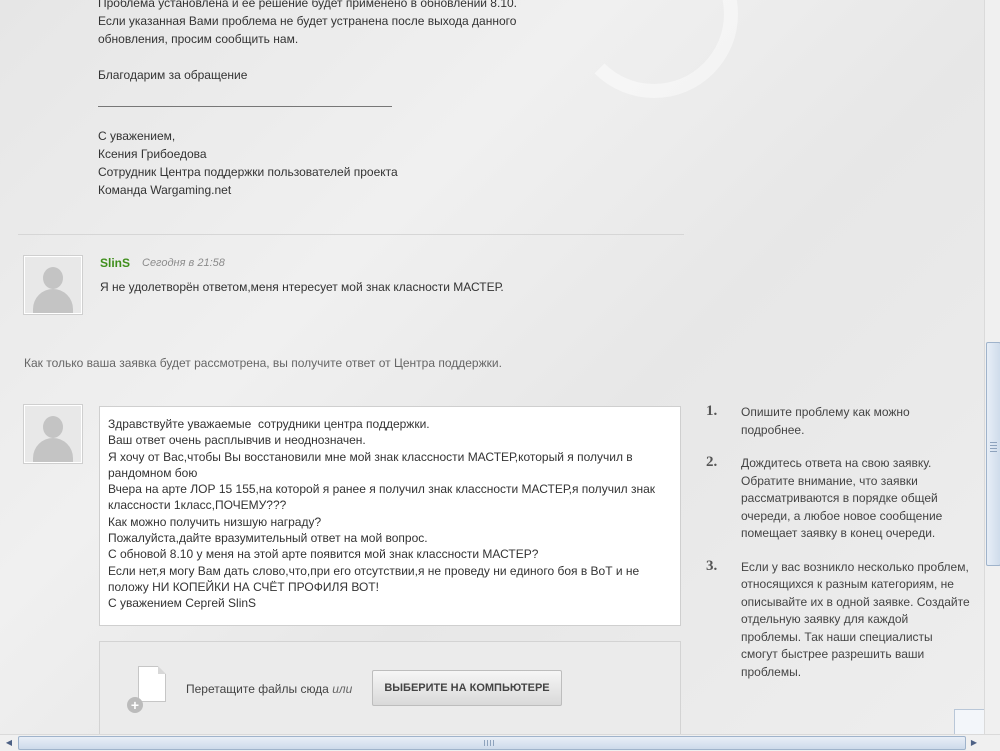 This screenshot has height=751, width=1000. Describe the element at coordinates (173, 75) in the screenshot. I see `message-thanks: Благодарим за обращение` at that location.